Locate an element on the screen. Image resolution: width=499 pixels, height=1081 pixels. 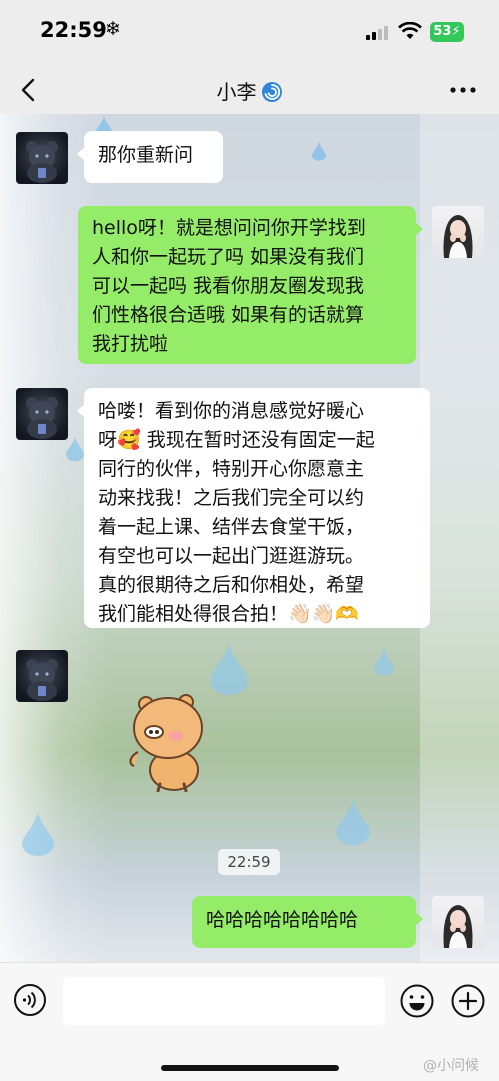
nav-bar: 小李 is located at coordinates (249, 90).